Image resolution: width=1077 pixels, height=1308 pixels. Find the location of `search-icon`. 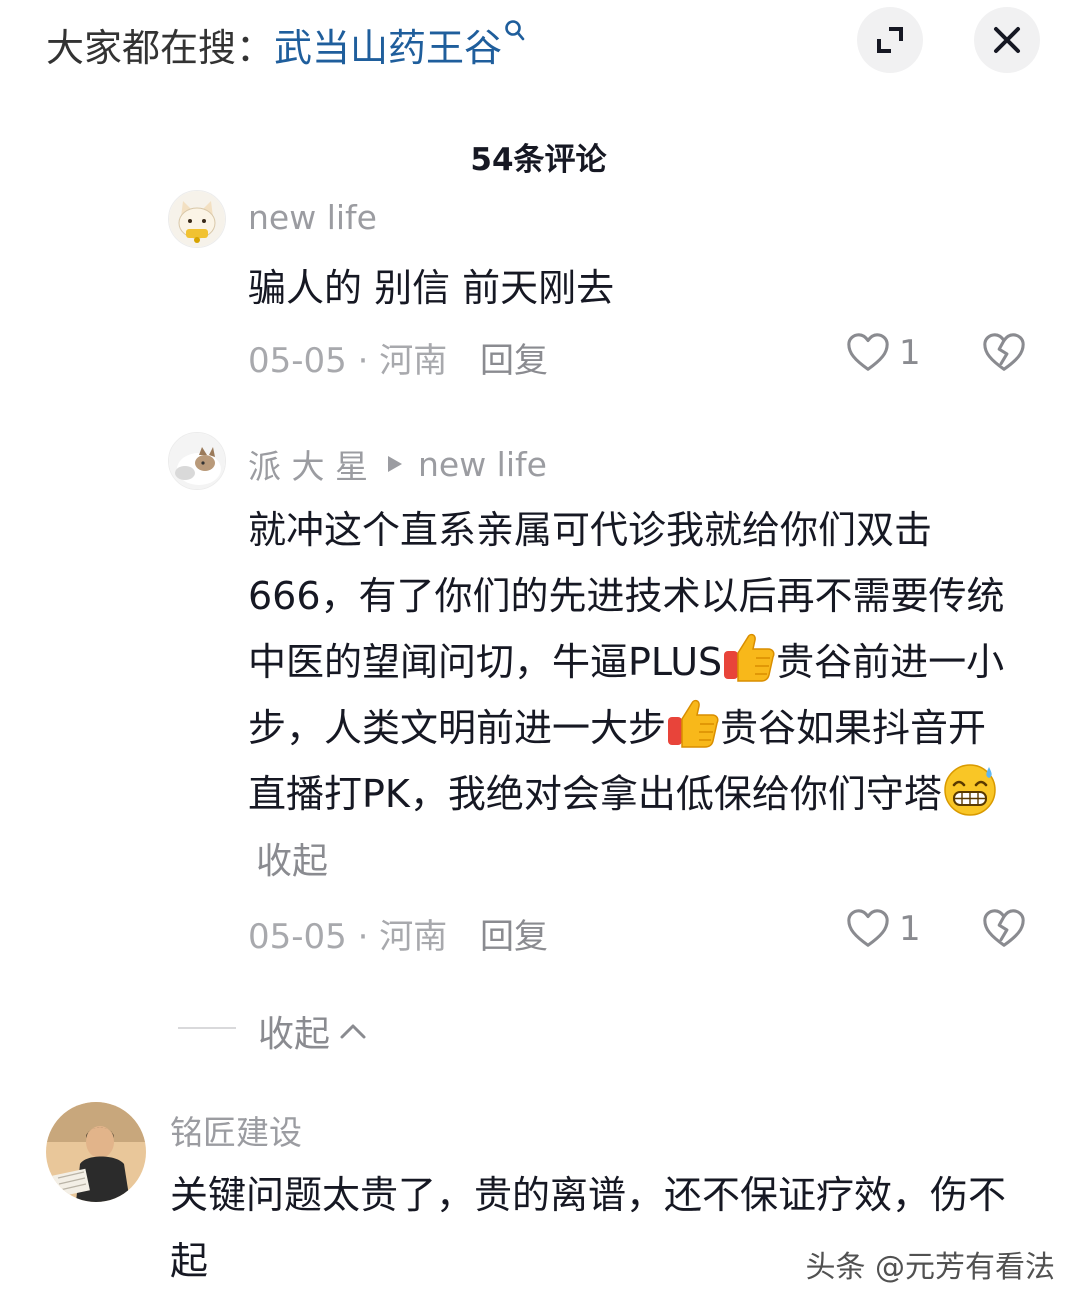

search-icon is located at coordinates (515, 34).